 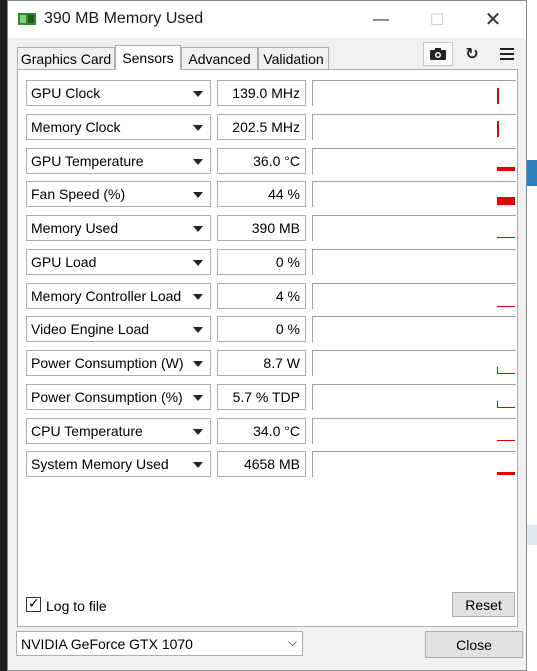 What do you see at coordinates (438, 54) in the screenshot?
I see `camera-icon` at bounding box center [438, 54].